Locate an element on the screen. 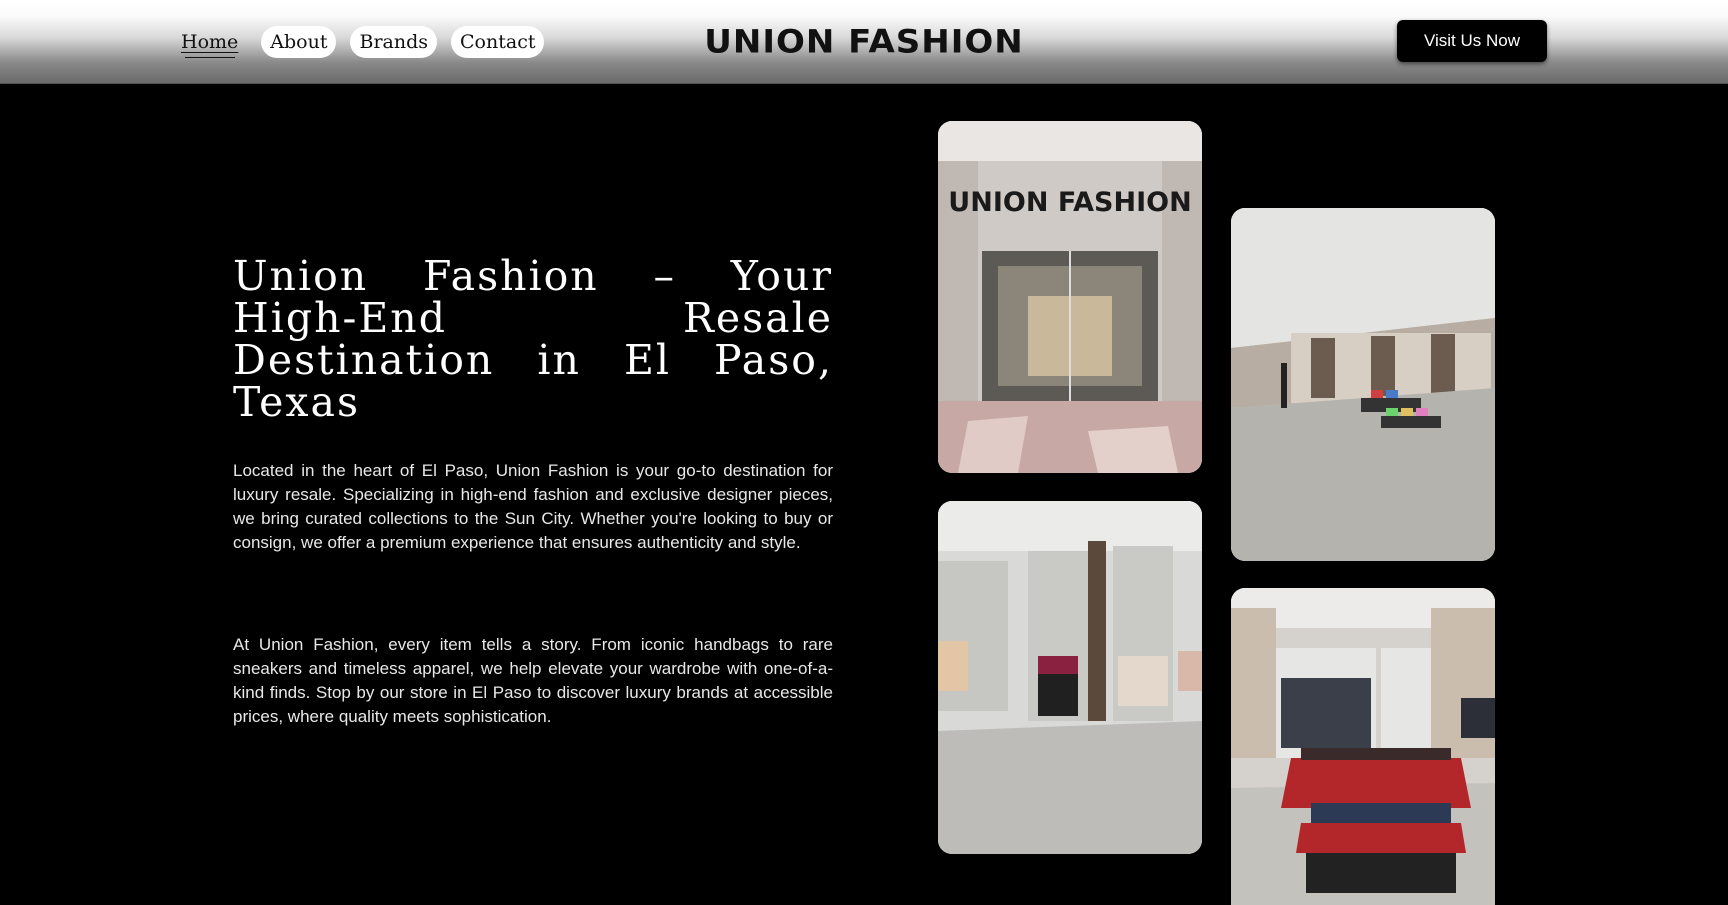 The height and width of the screenshot is (905, 1728). storefront-photo: UNION FASHION is located at coordinates (1070, 297).